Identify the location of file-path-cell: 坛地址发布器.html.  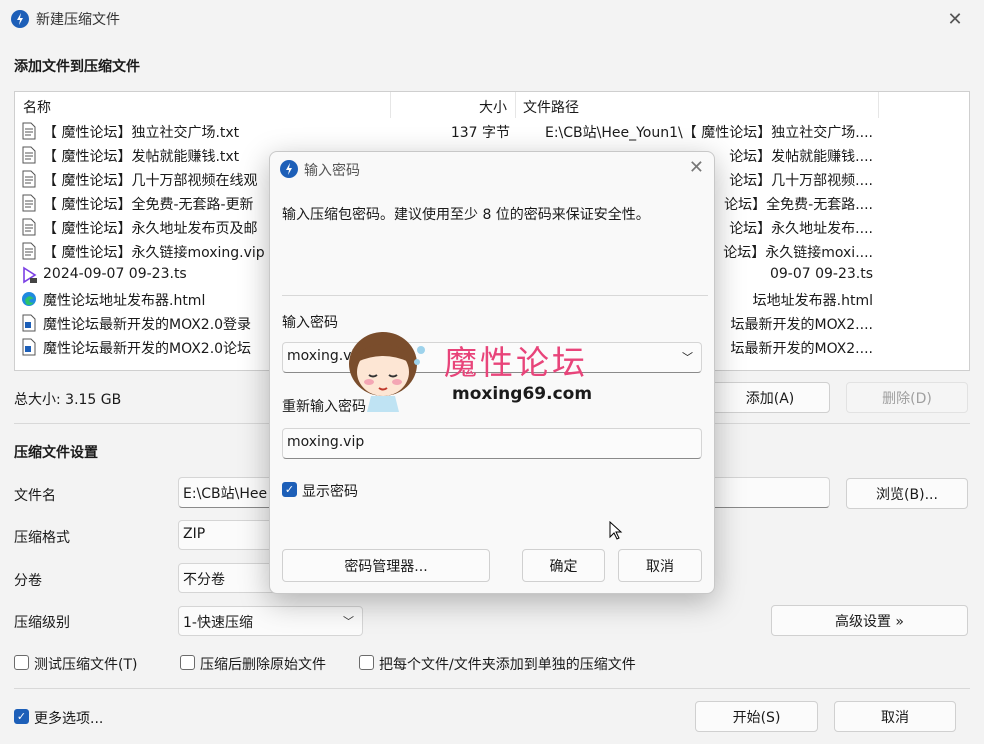
(812, 301).